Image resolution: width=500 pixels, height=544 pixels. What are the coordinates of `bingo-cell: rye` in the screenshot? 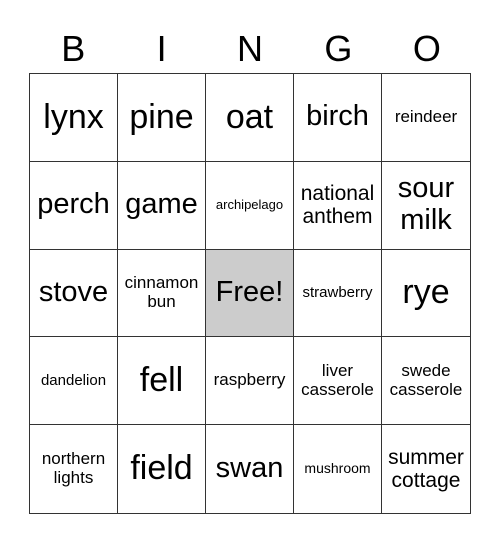 It's located at (426, 294).